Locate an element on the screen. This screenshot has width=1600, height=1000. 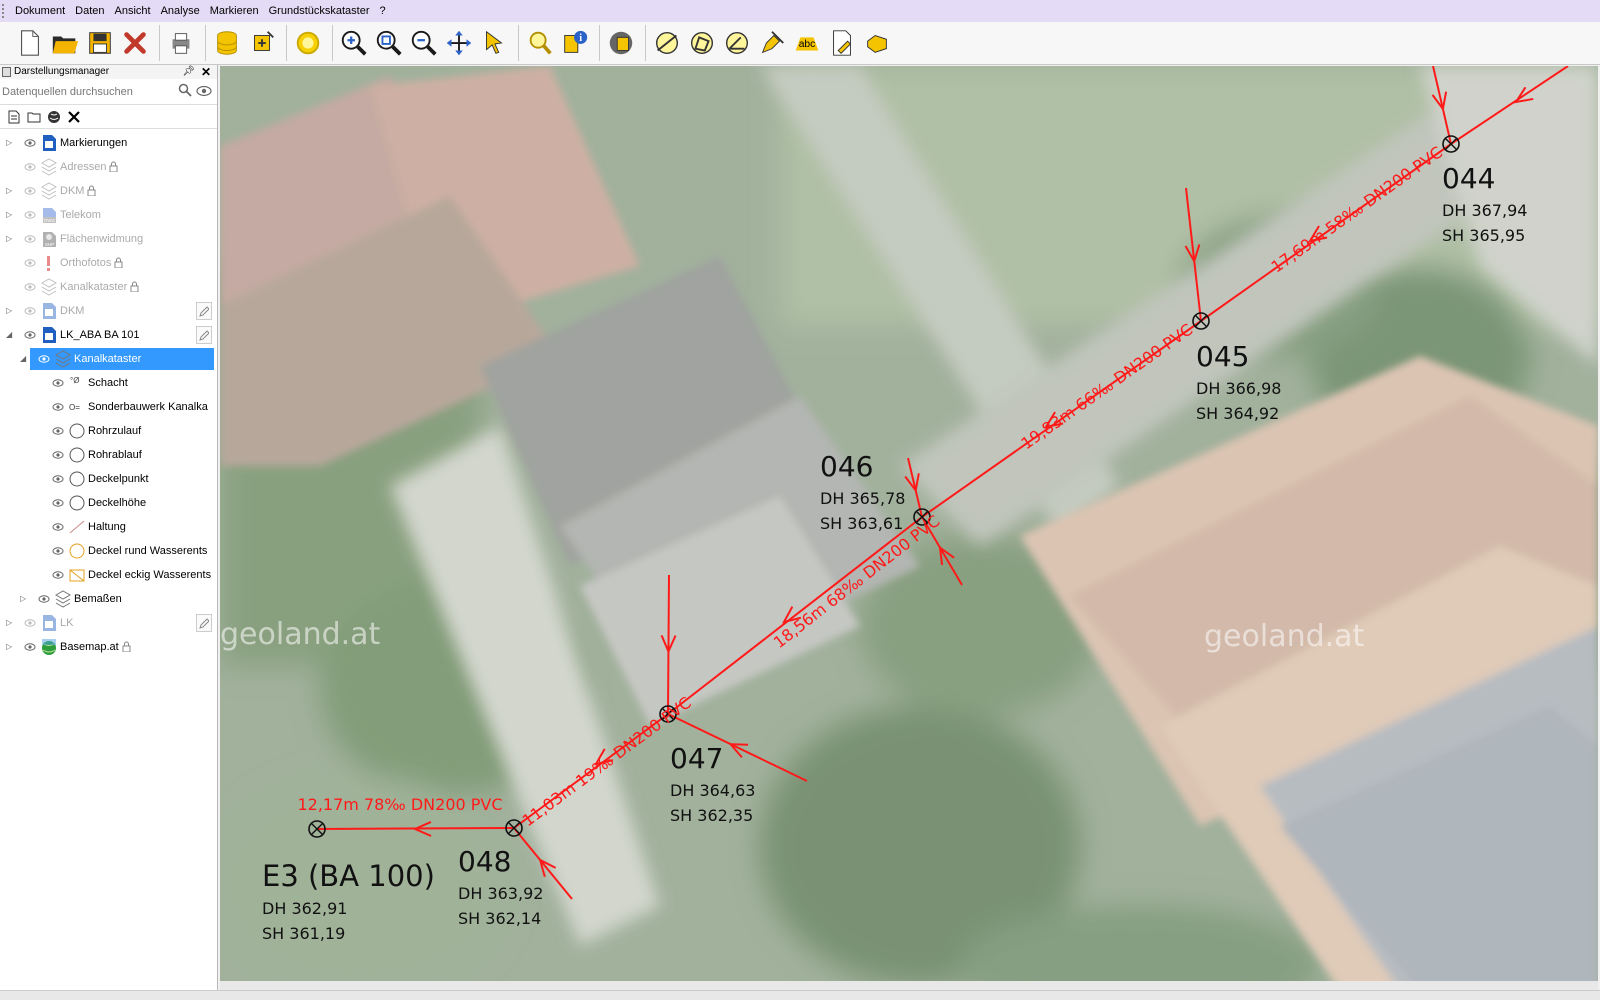
pan-button is located at coordinates (459, 43).